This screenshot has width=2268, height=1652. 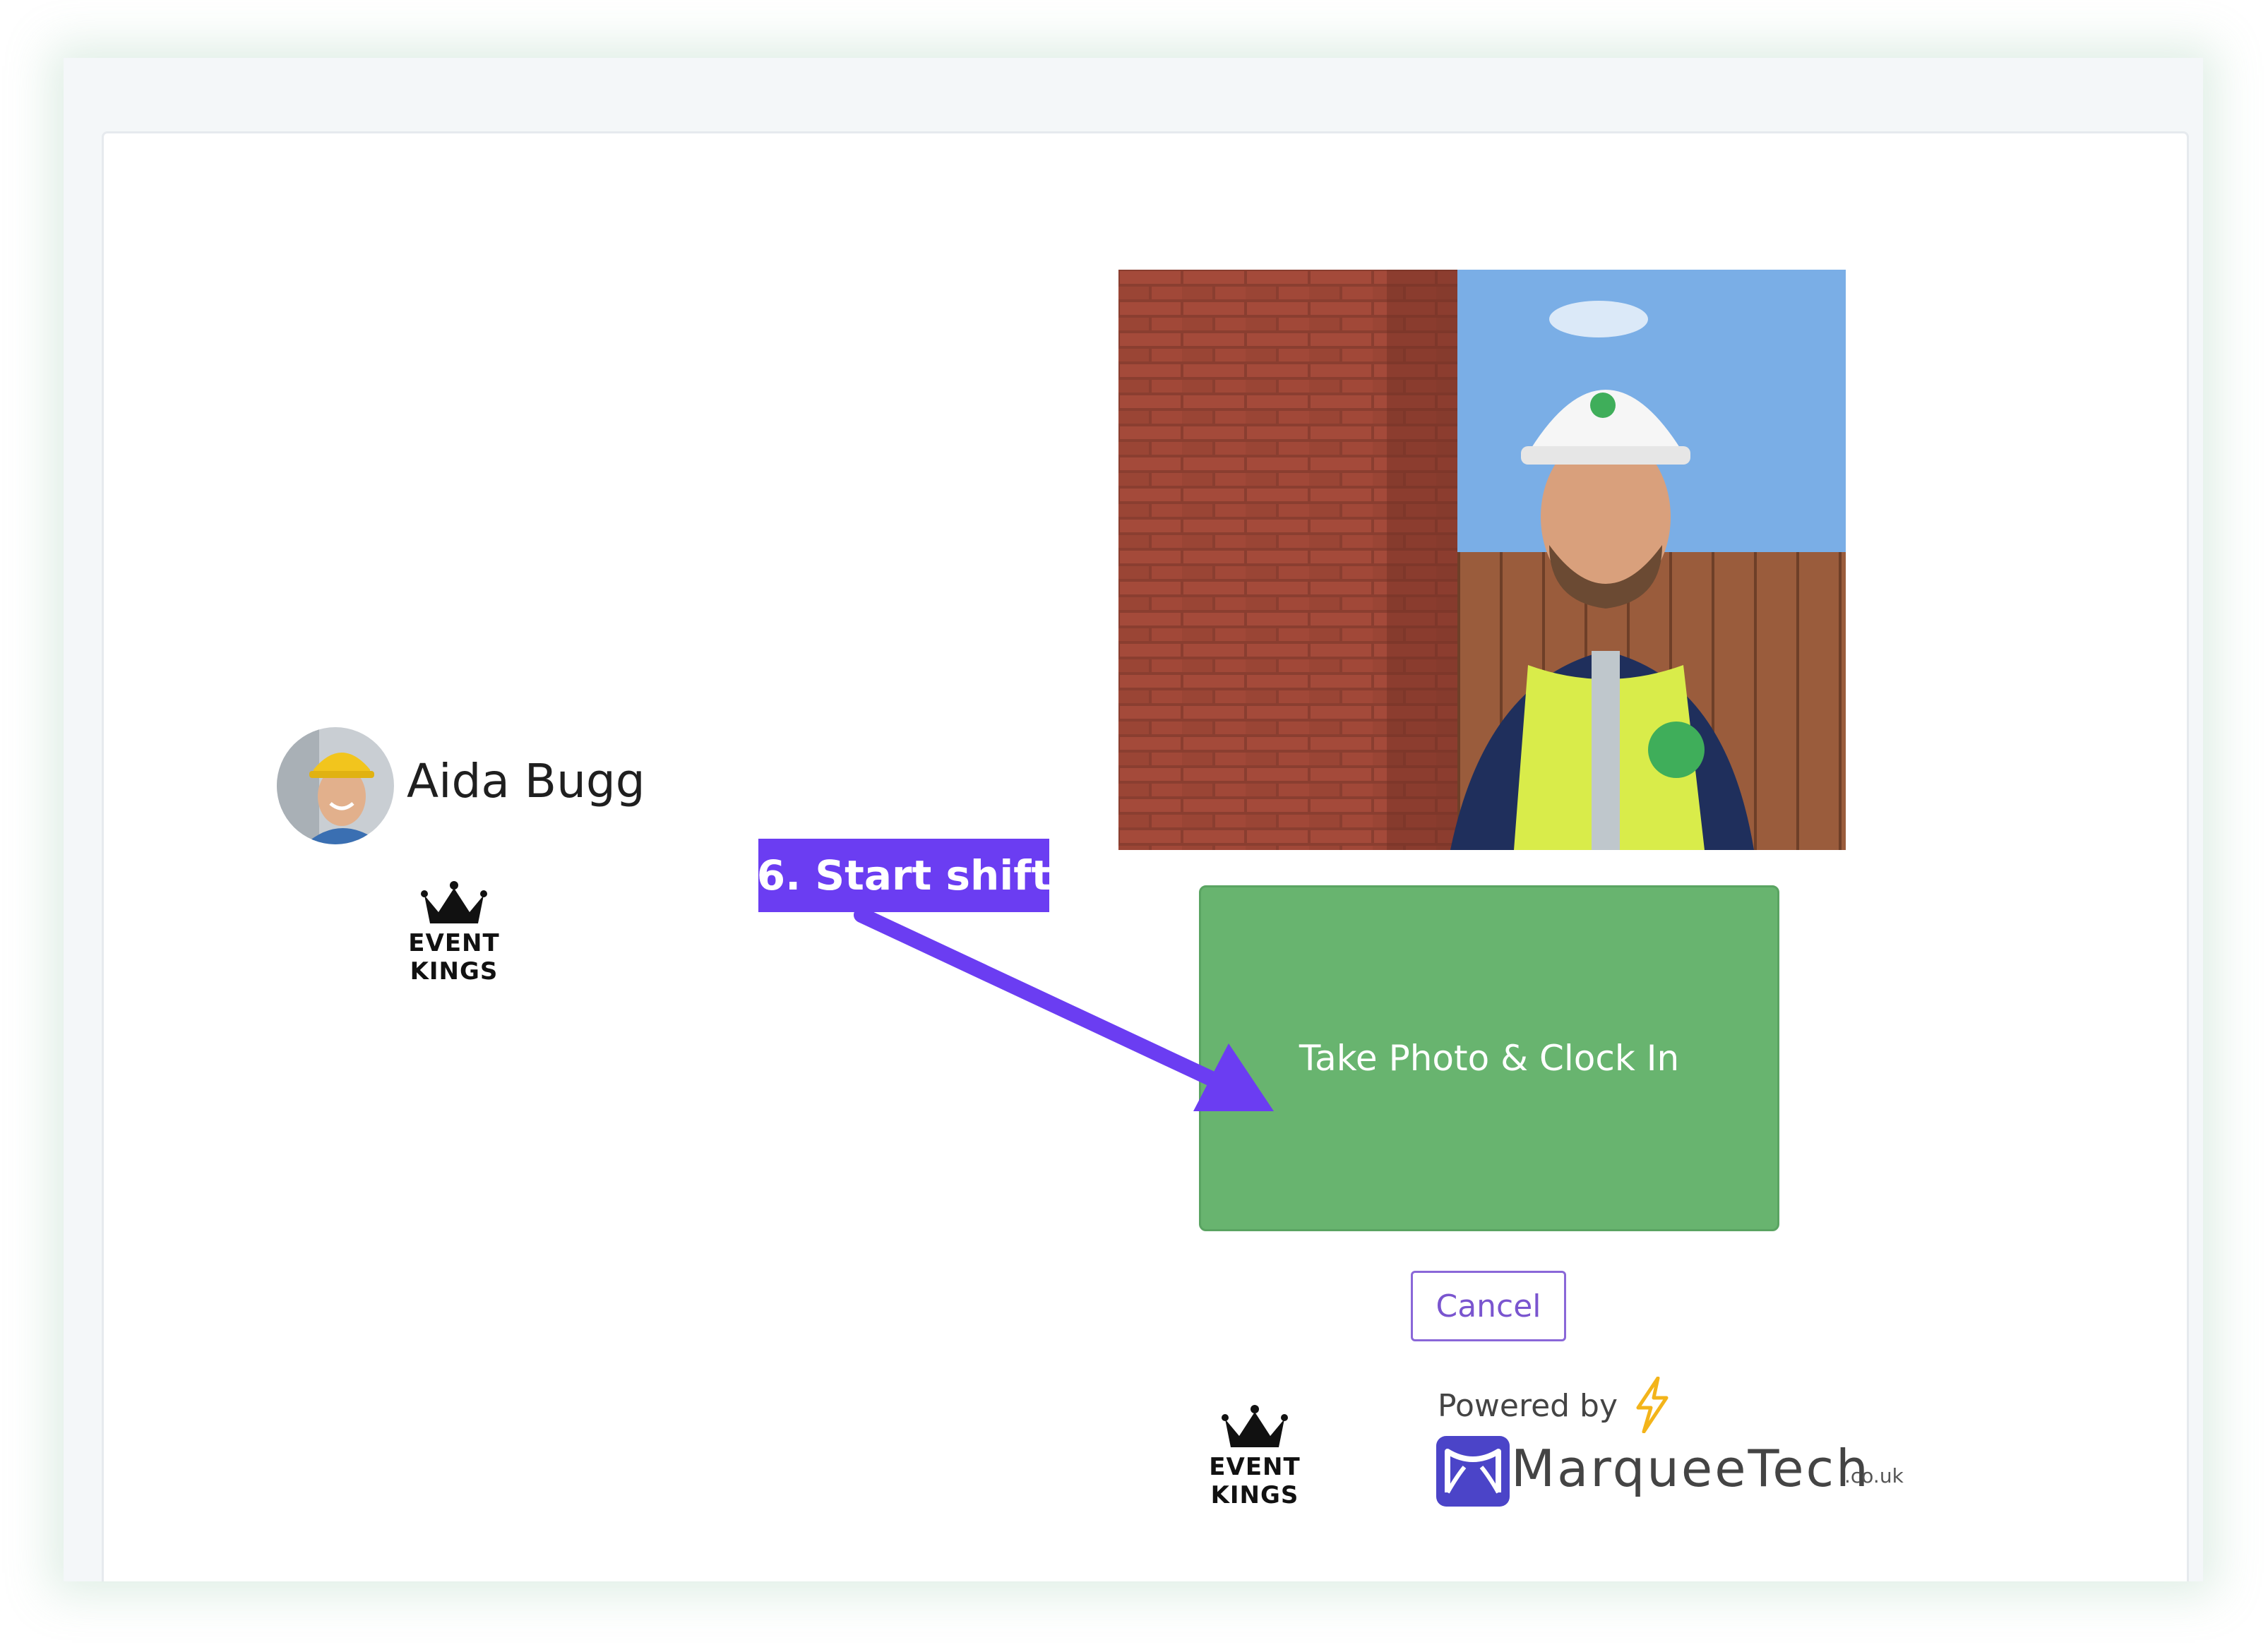 I want to click on company-logo: EVENT KINGS, so click(x=454, y=939).